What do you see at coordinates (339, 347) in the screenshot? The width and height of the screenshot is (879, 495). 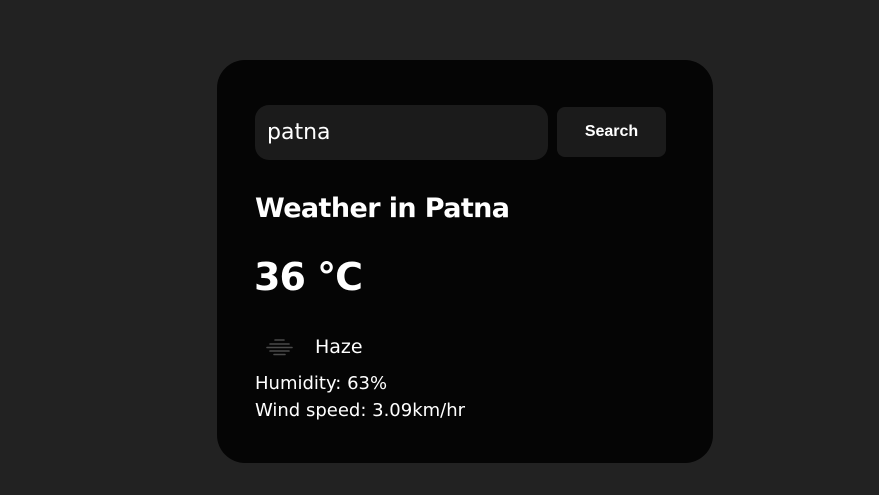 I see `condition-description: Haze` at bounding box center [339, 347].